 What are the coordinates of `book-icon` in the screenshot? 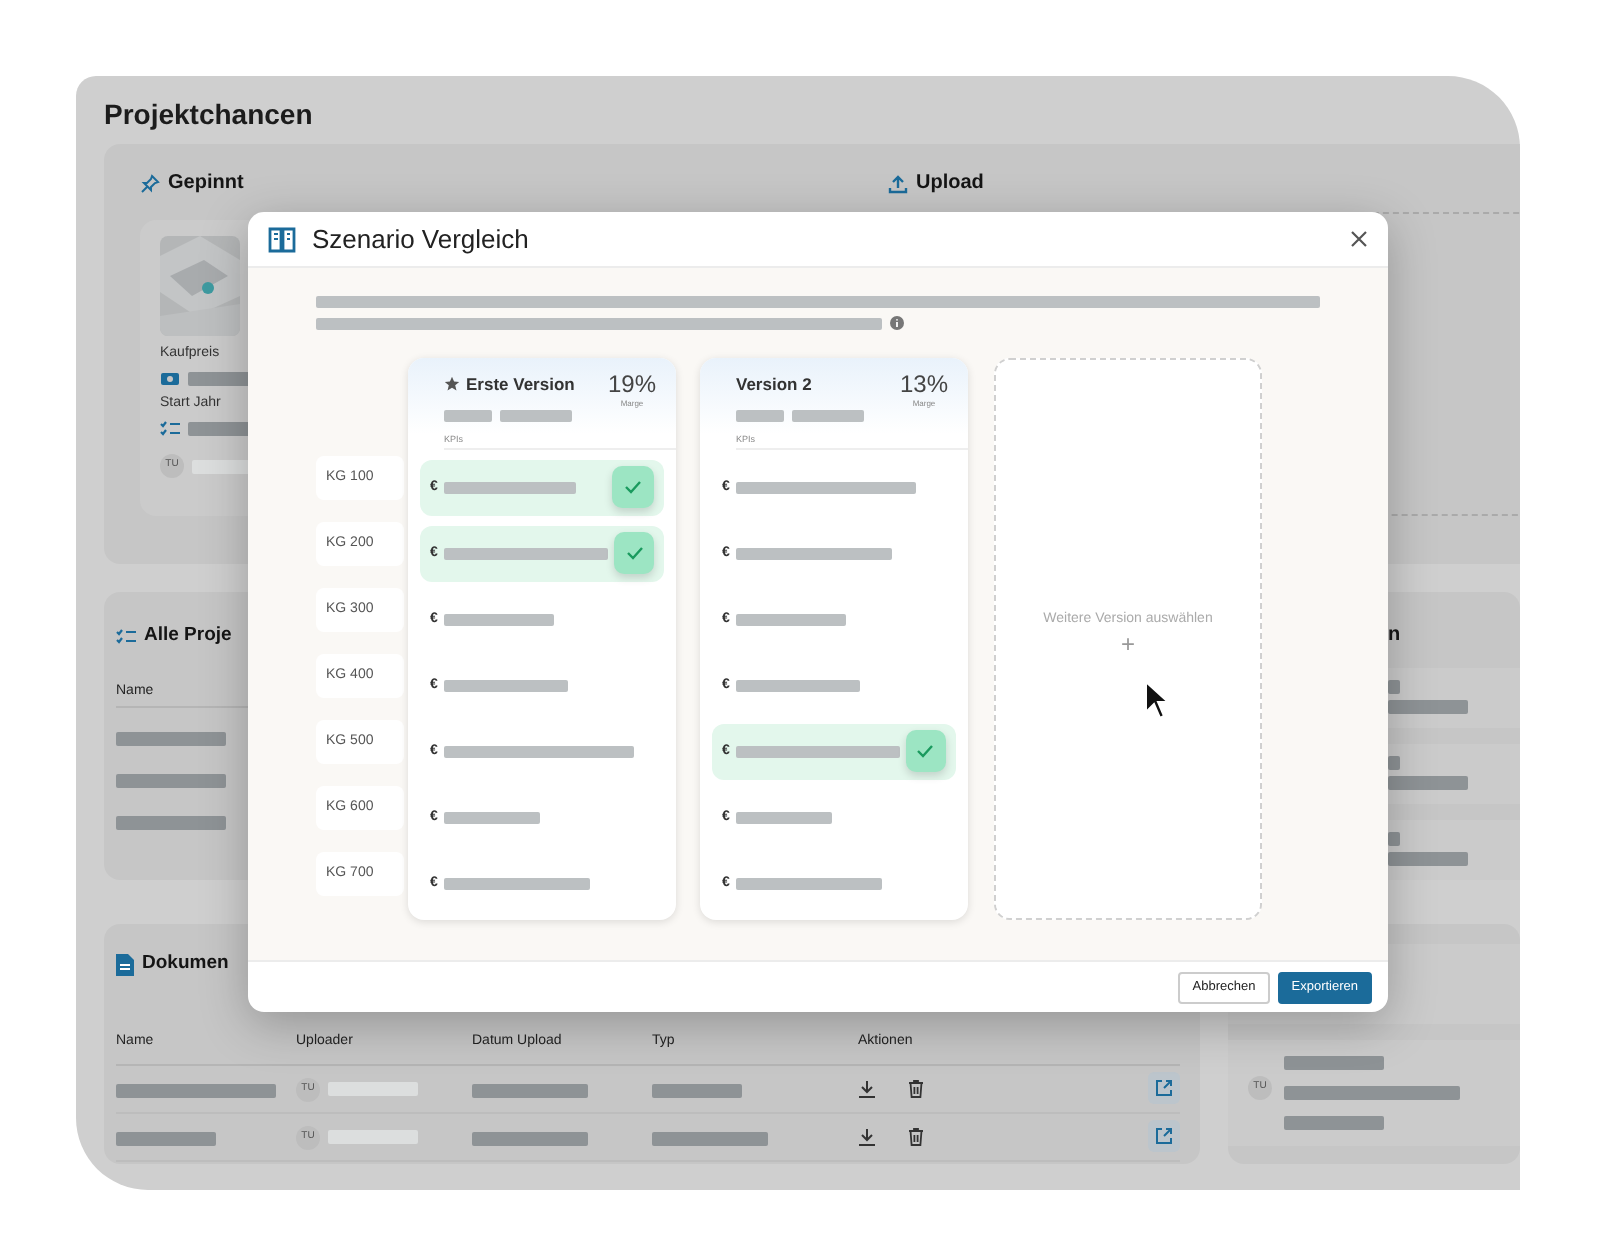 It's located at (282, 239).